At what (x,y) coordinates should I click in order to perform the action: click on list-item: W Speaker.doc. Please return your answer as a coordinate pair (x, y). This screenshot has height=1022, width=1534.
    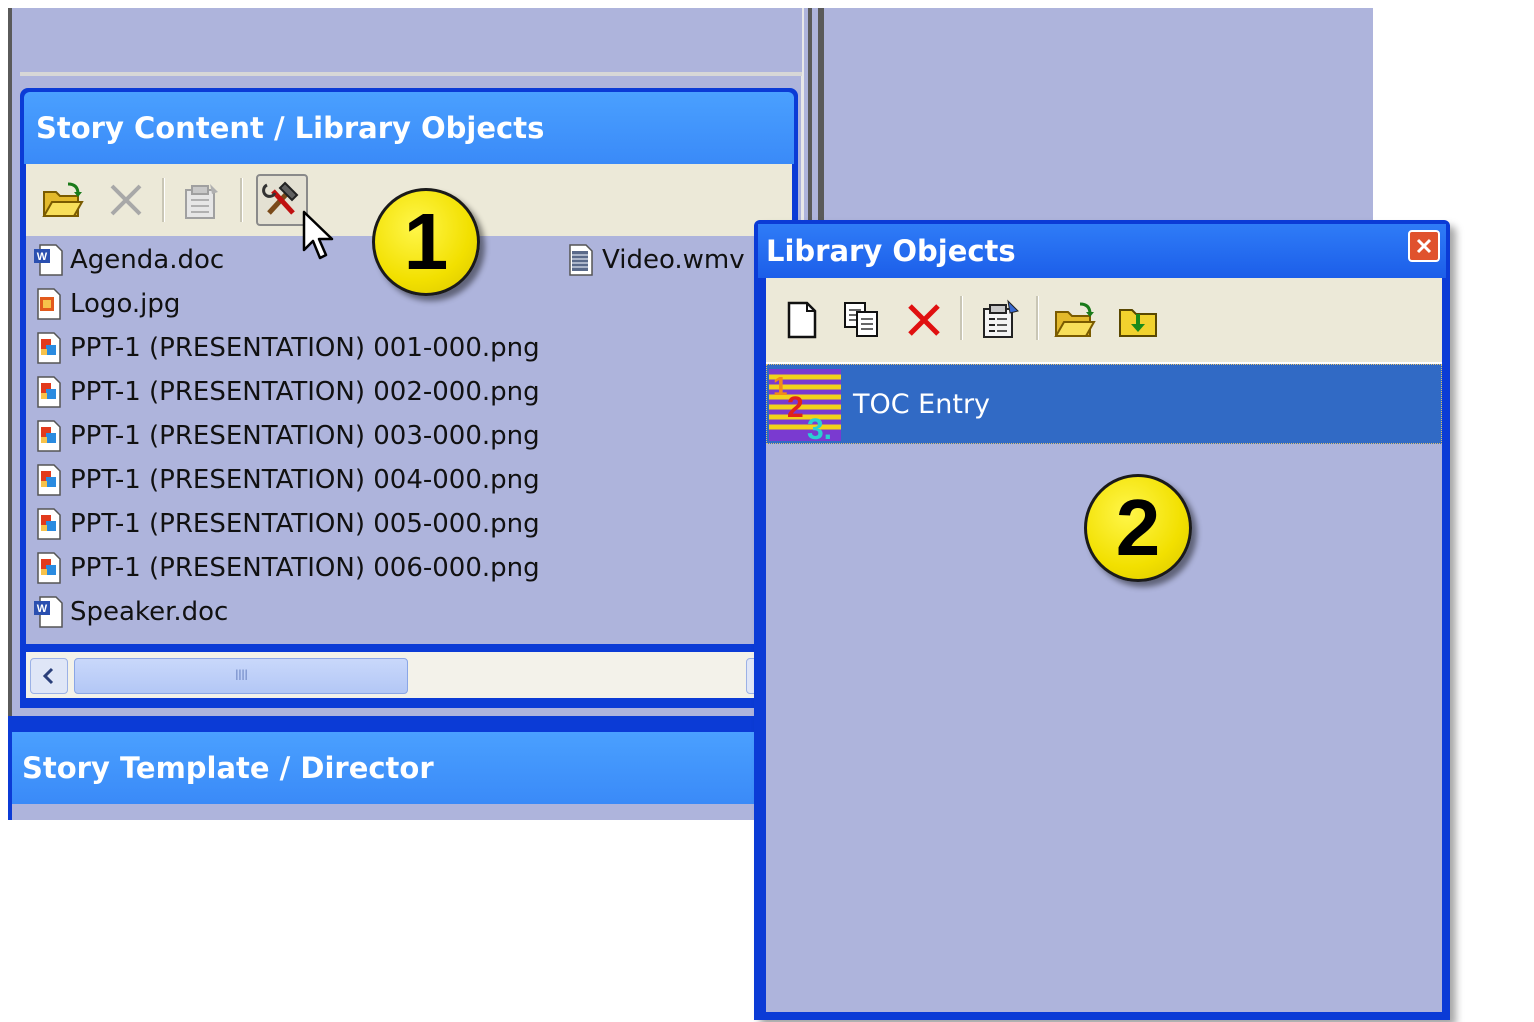
    Looking at the image, I should click on (130, 612).